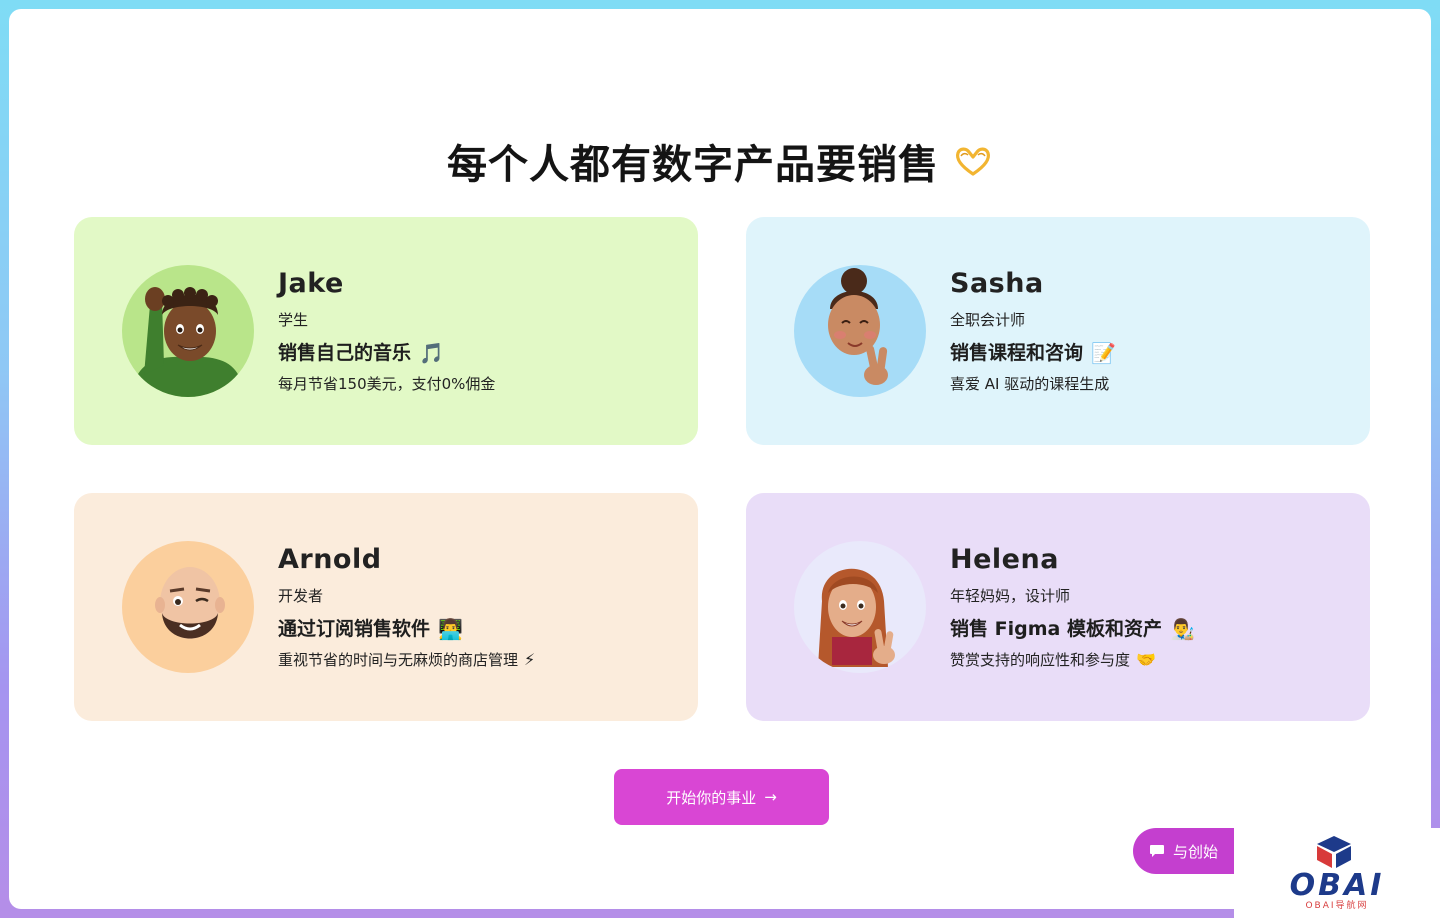 The width and height of the screenshot is (1440, 918). I want to click on benefit-text: 重视节省的时间与无麻烦的商店管理, so click(398, 660).